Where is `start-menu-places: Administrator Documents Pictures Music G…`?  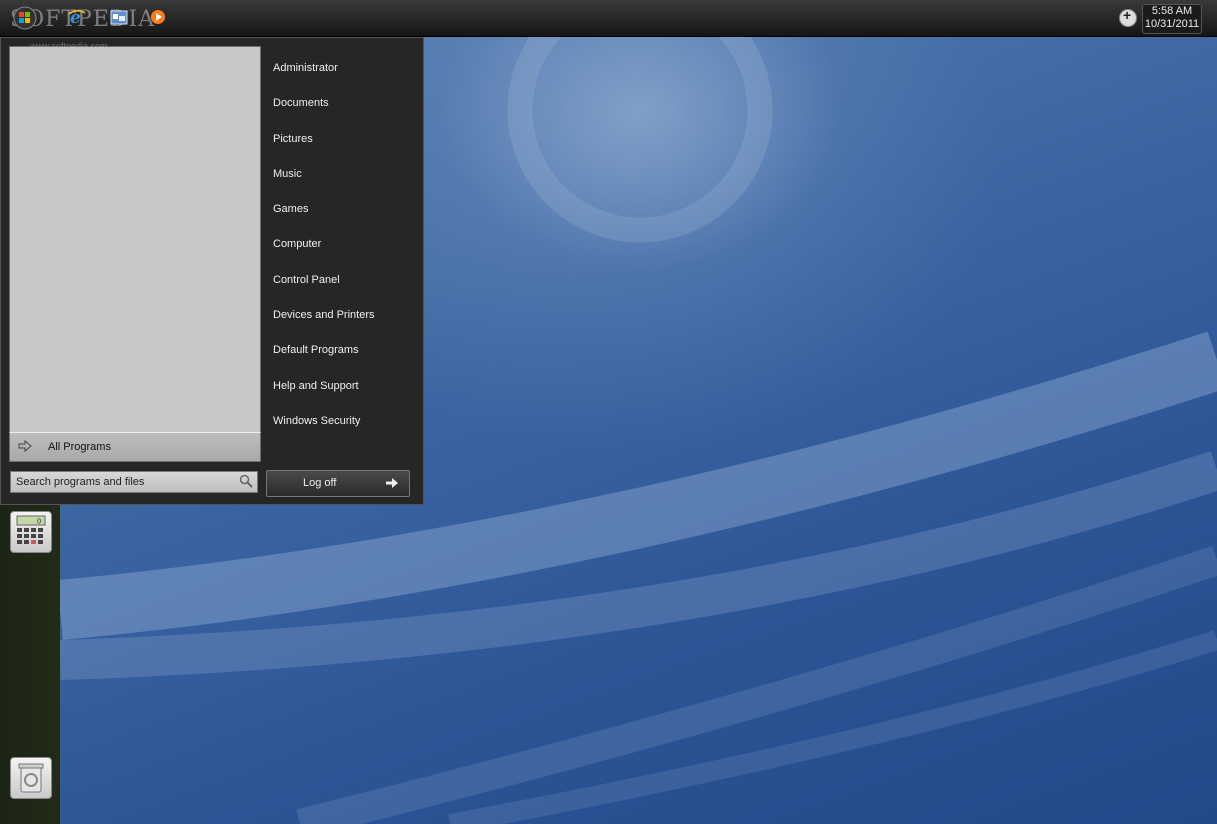
start-menu-places: Administrator Documents Pictures Music G… is located at coordinates (341, 248).